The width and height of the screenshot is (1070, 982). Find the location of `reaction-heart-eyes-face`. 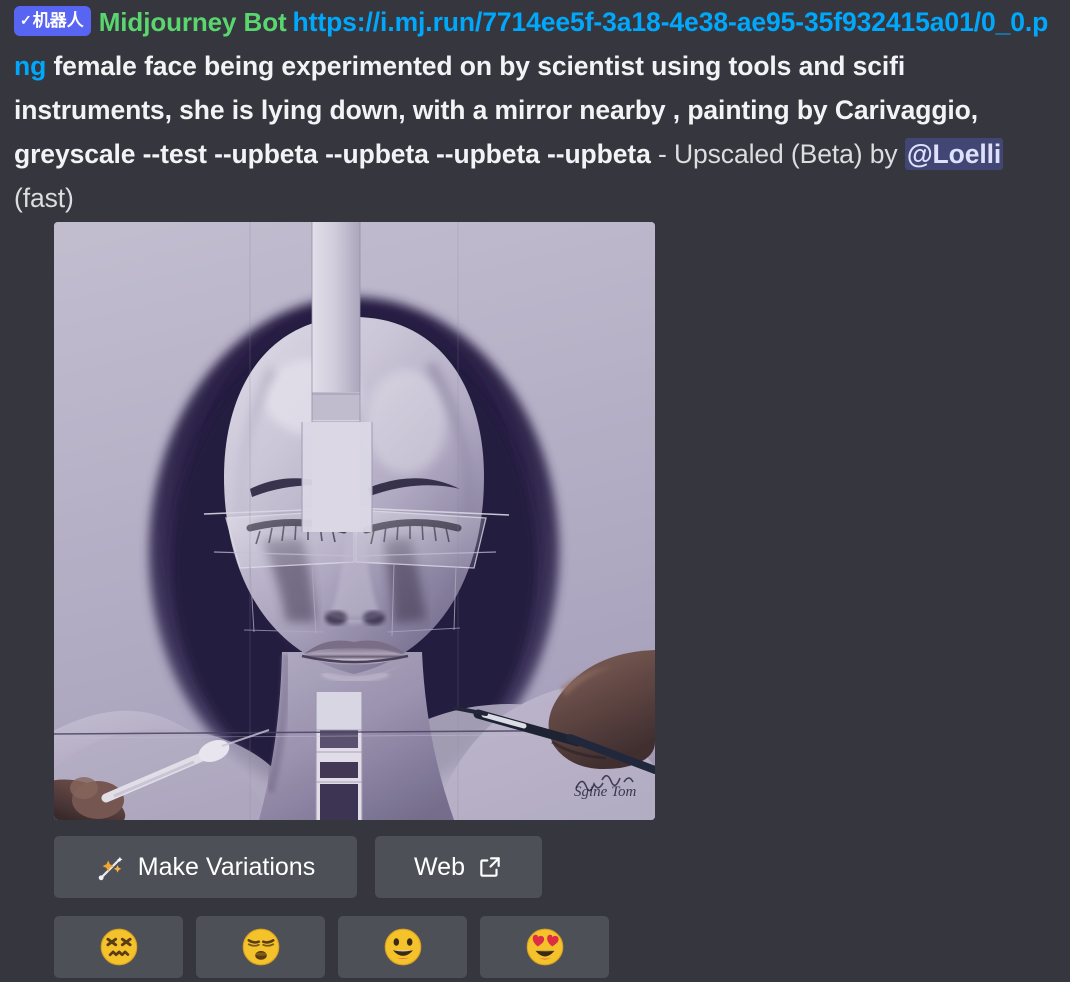

reaction-heart-eyes-face is located at coordinates (544, 947).